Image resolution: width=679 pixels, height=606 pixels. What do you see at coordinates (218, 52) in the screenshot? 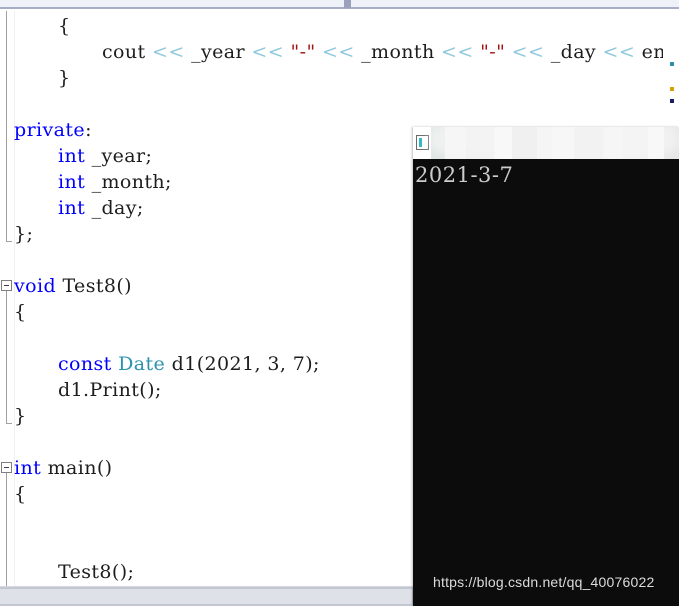
I see `code-token-plain: _year` at bounding box center [218, 52].